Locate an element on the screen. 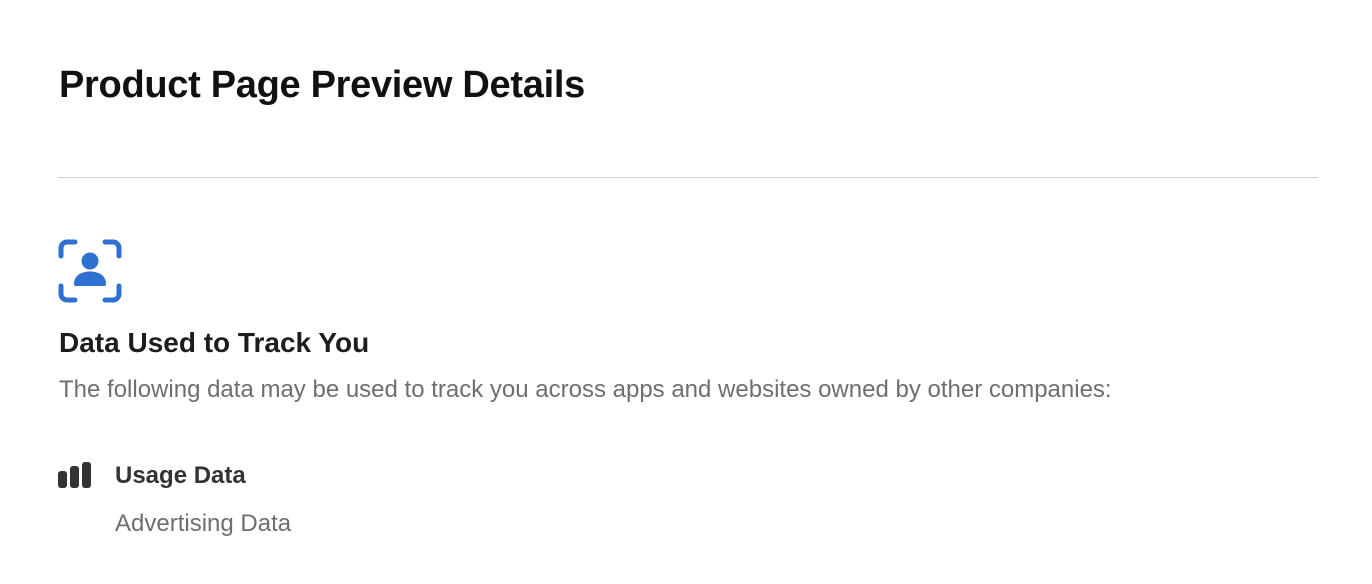 The width and height of the screenshot is (1372, 584). tracking-person-icon is located at coordinates (90, 271).